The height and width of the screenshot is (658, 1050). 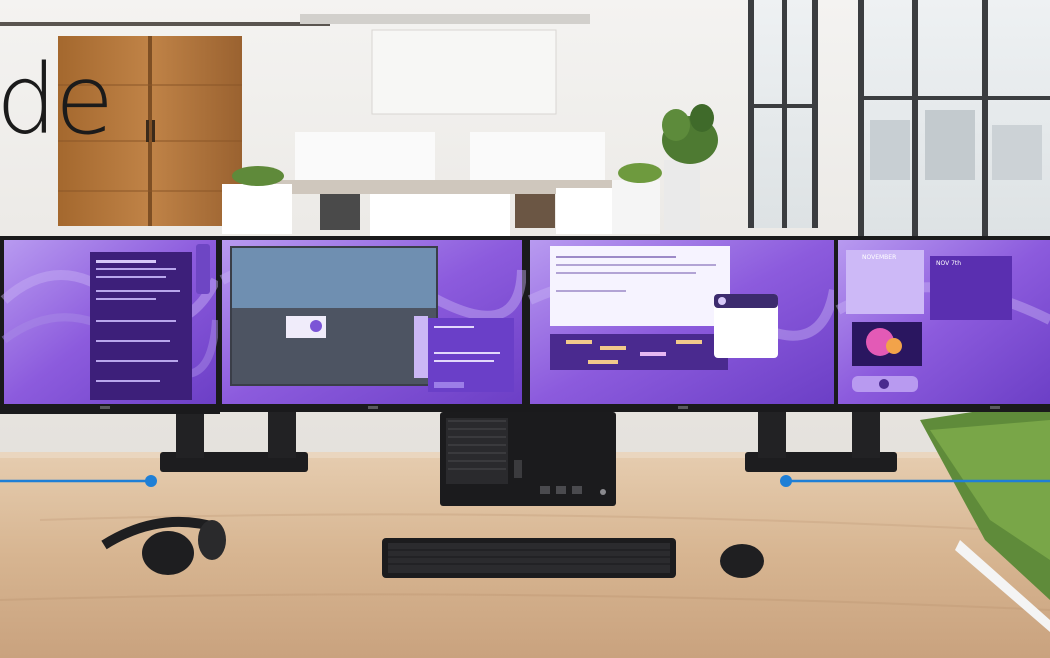 I want to click on windows, so click(x=899, y=120).